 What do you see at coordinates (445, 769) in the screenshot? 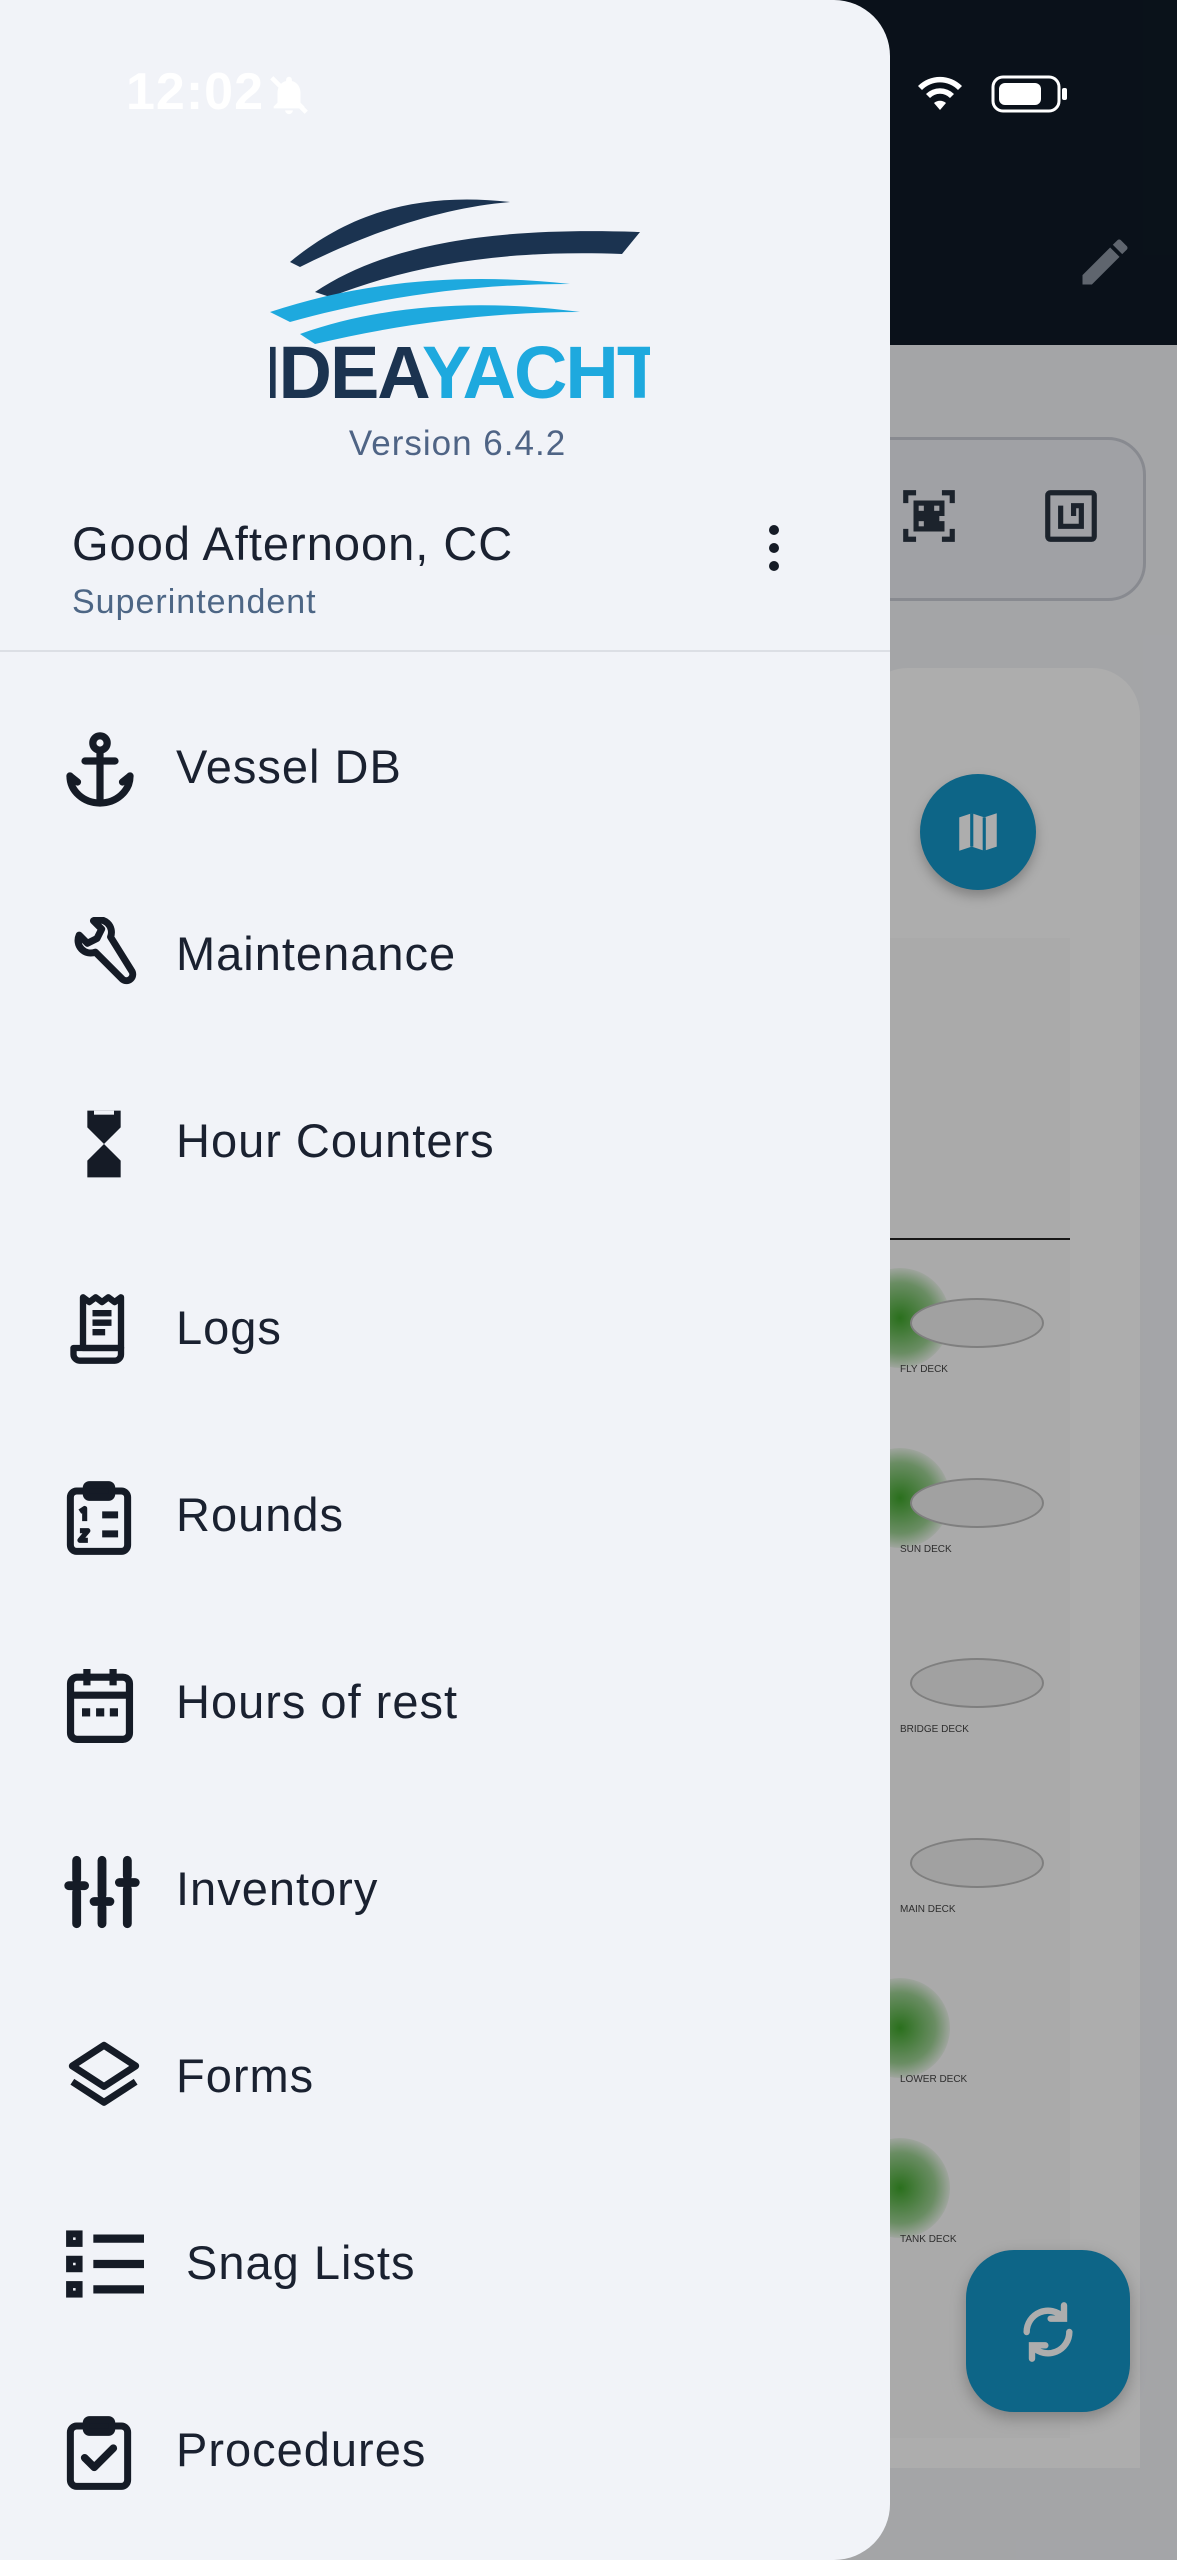
I see `menu-item-vessel-db: Vessel DB` at bounding box center [445, 769].